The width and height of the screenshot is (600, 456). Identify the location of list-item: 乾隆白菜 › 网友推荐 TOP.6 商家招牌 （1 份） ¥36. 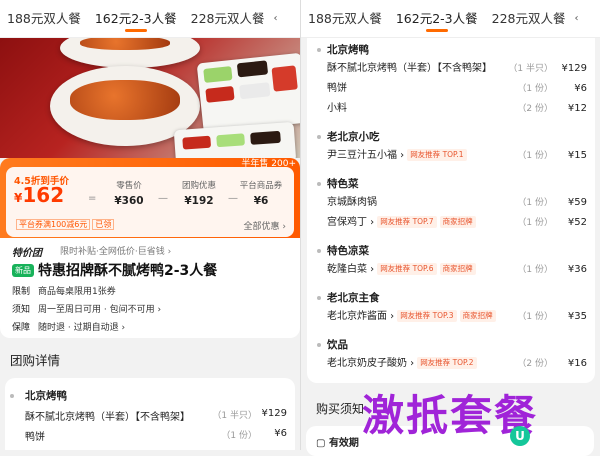
(451, 270).